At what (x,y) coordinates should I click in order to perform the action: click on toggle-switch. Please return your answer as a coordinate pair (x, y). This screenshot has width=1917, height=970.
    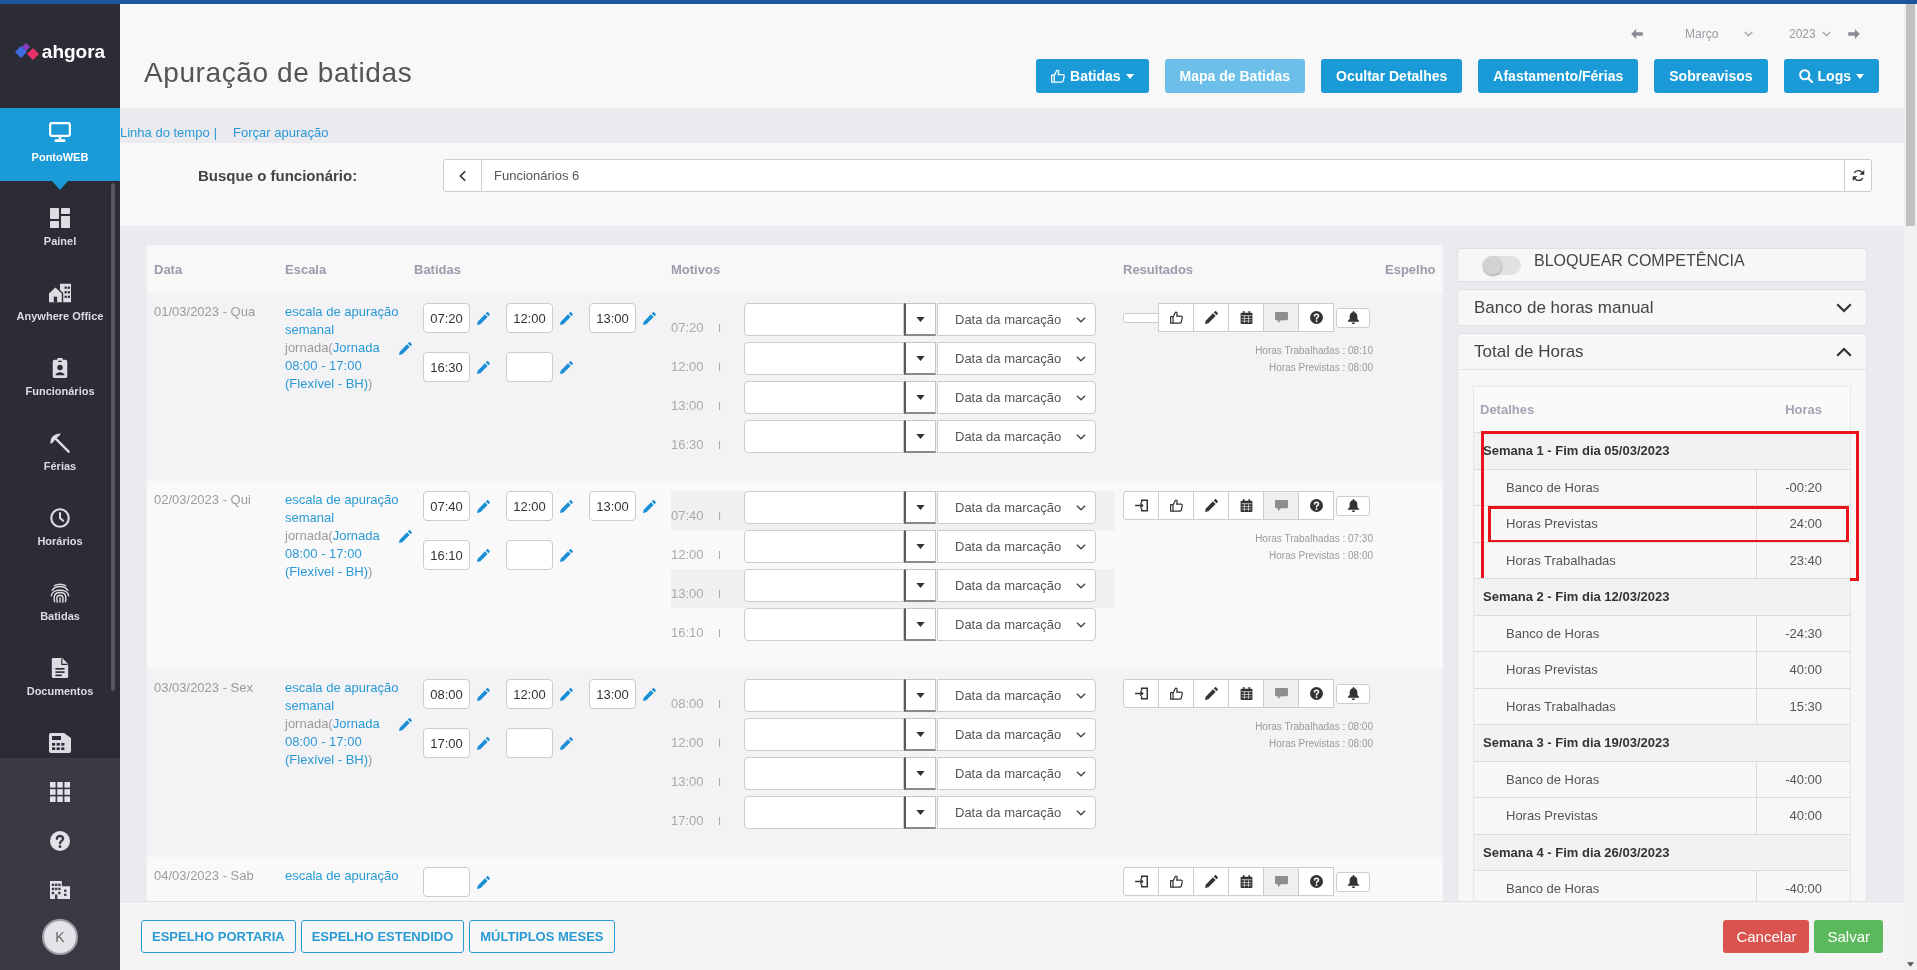
    Looking at the image, I should click on (1502, 265).